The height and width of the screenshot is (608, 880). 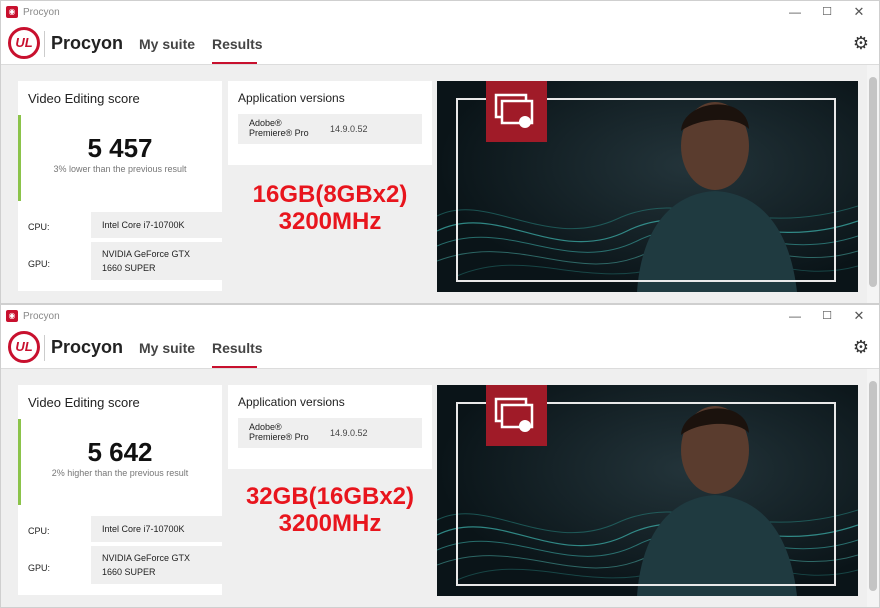 I want to click on score-comparison: 3% lower than the previous result, so click(x=120, y=169).